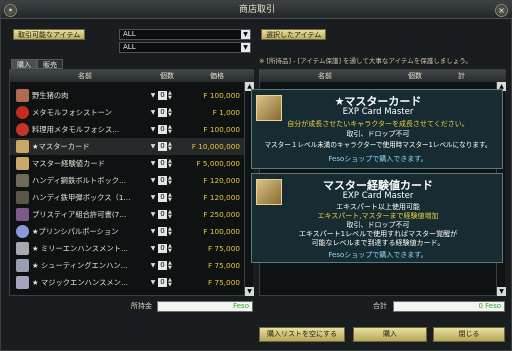 The width and height of the screenshot is (512, 351). What do you see at coordinates (221, 214) in the screenshot?
I see `item-price: F 250,000` at bounding box center [221, 214].